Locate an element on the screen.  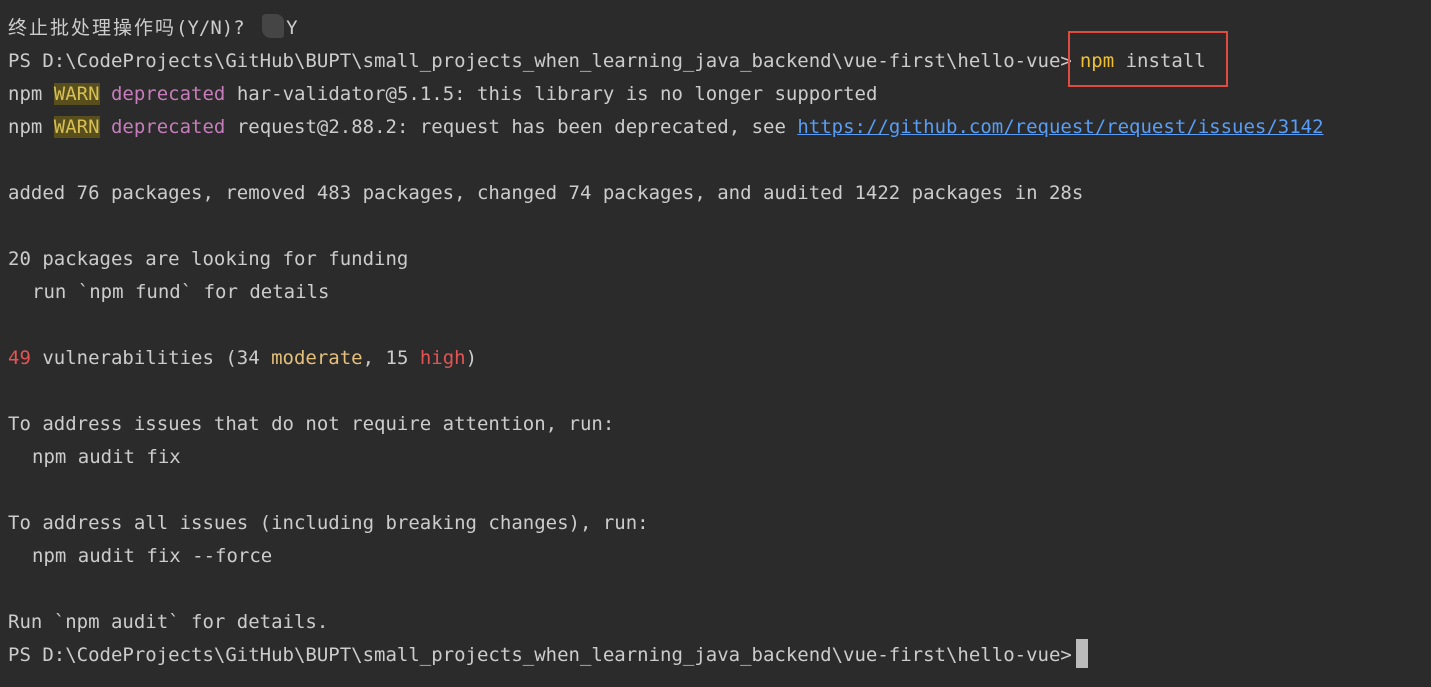
terminal-line-batch-prompt: 终止批处理操作吗(Y/N)? Y is located at coordinates (719, 28).